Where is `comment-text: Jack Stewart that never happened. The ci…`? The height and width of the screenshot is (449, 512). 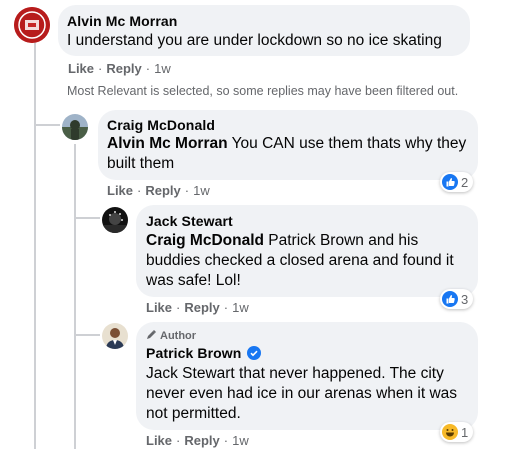
comment-text: Jack Stewart that never happened. The ci… is located at coordinates (302, 393).